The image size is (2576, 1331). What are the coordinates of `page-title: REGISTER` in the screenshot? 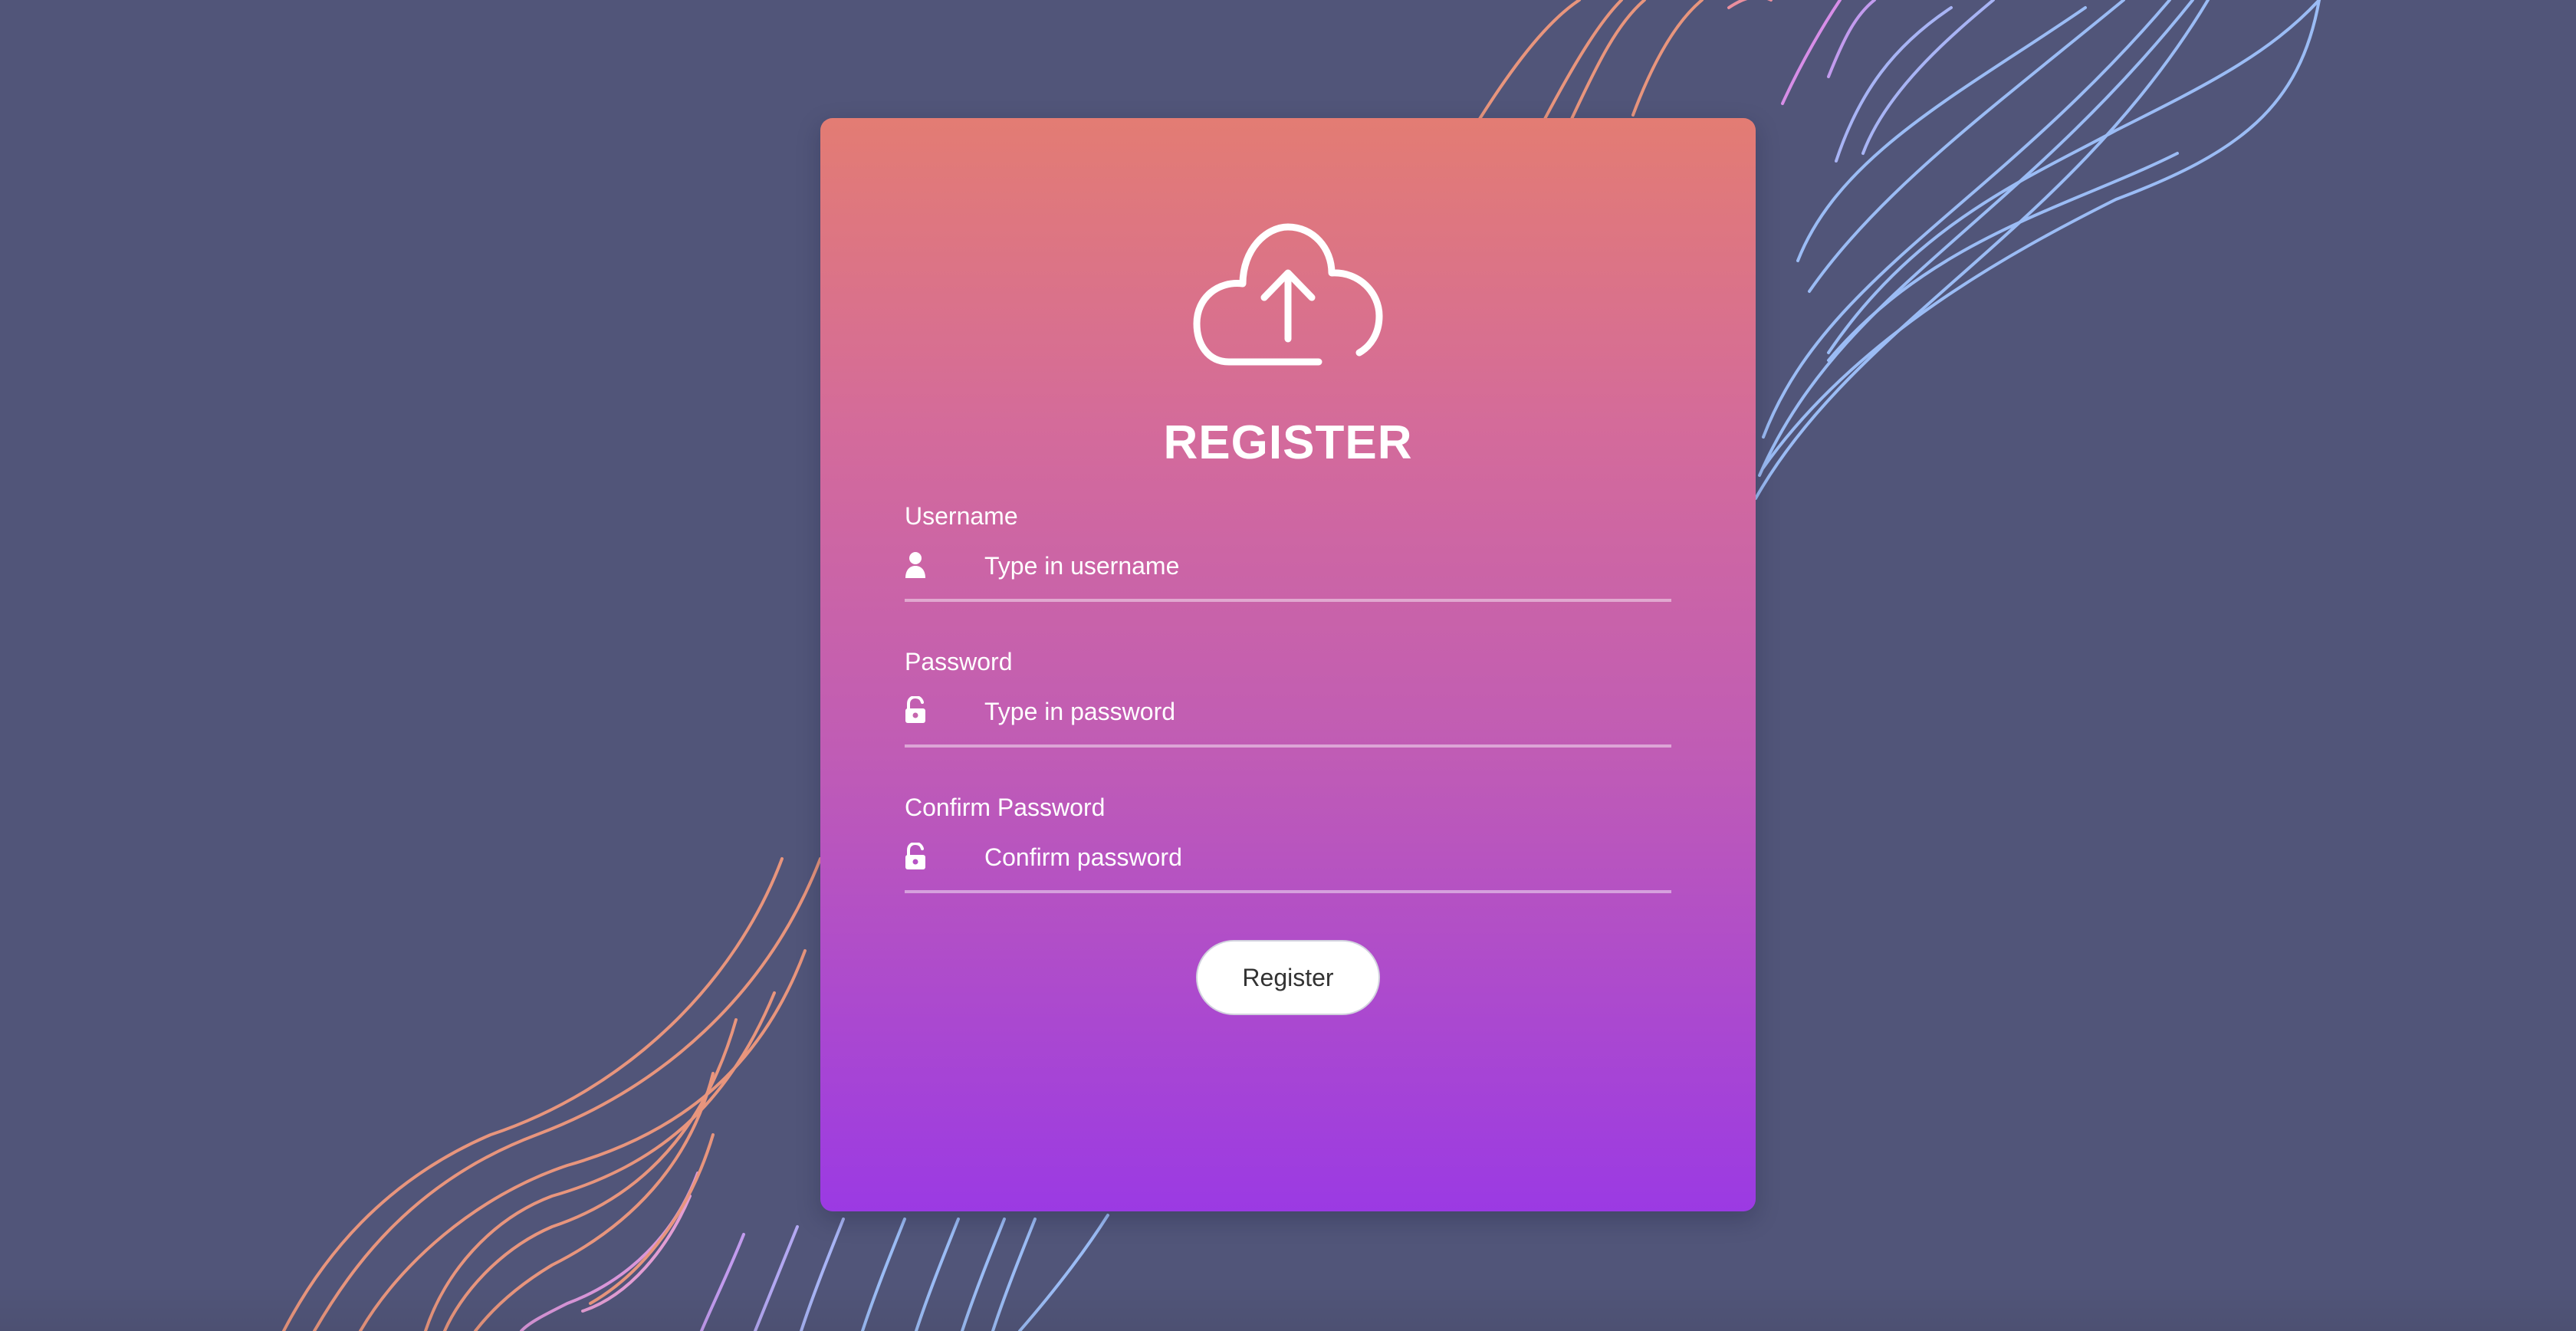 It's located at (1288, 442).